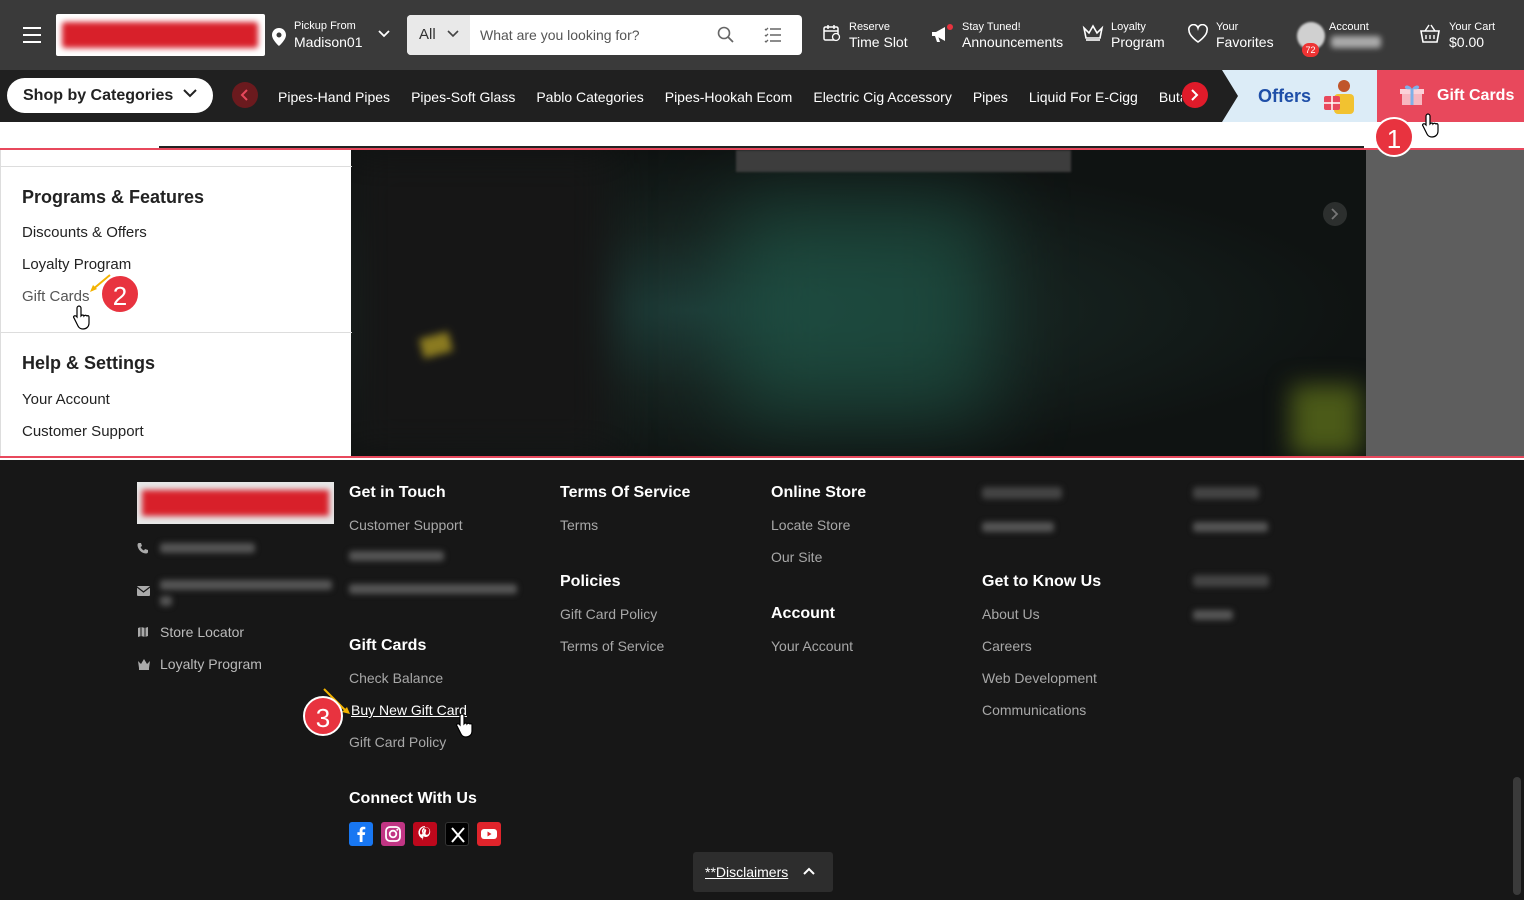 This screenshot has height=900, width=1524. What do you see at coordinates (56, 296) in the screenshot?
I see `sidebar-item-gift-cards: Gift Cards` at bounding box center [56, 296].